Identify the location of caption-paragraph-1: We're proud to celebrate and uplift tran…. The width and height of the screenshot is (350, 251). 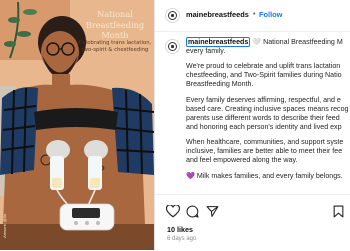
(268, 75).